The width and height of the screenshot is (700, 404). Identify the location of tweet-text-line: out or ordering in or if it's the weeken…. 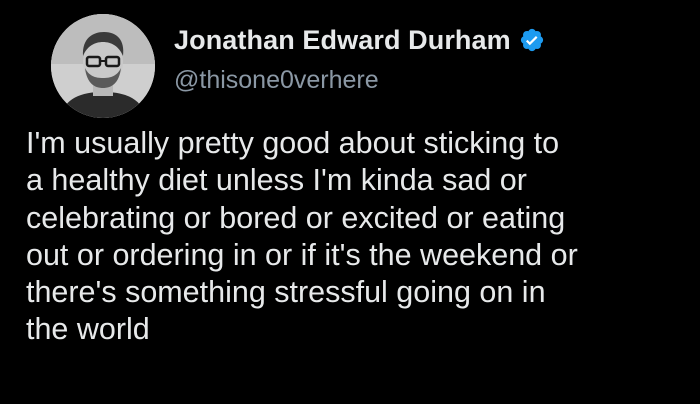
(302, 254).